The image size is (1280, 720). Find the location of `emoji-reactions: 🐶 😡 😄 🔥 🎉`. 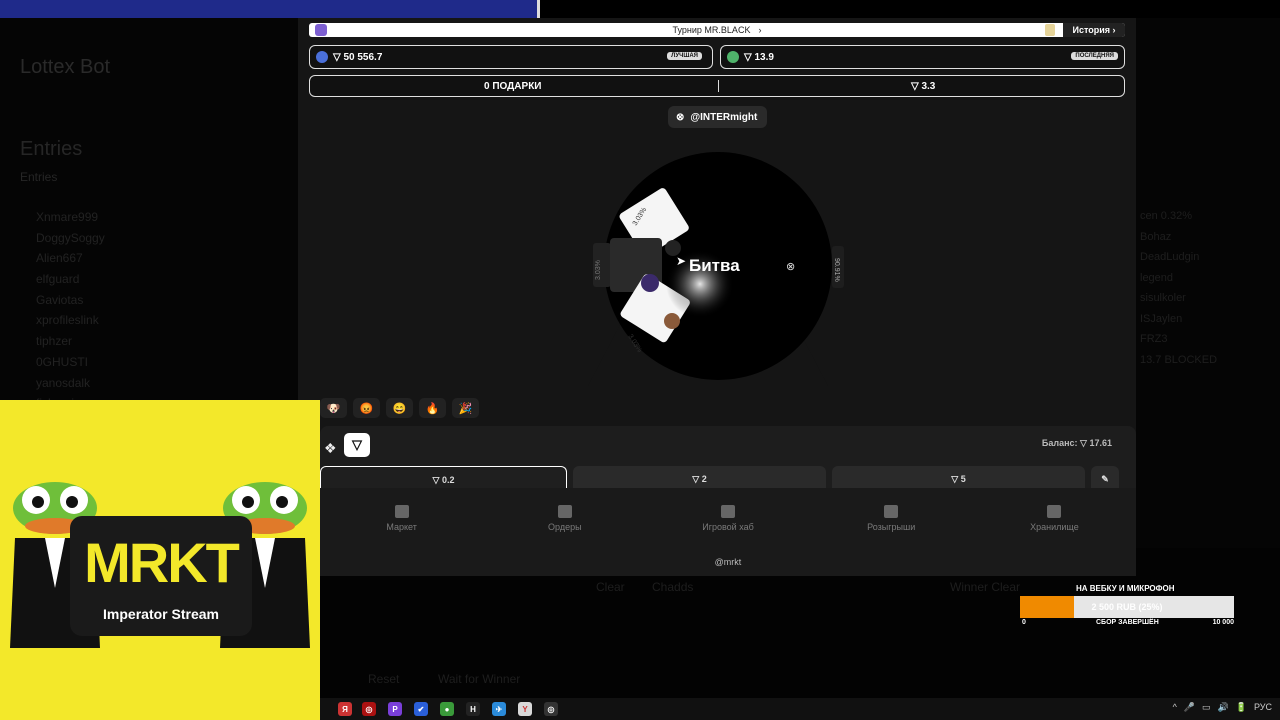

emoji-reactions: 🐶 😡 😄 🔥 🎉 is located at coordinates (399, 408).